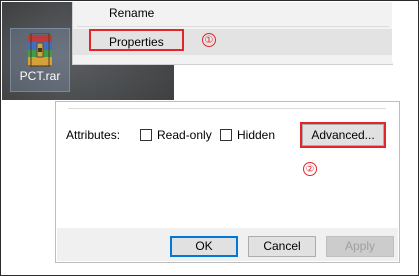  I want to click on checkbox-label: Read-only, so click(184, 135).